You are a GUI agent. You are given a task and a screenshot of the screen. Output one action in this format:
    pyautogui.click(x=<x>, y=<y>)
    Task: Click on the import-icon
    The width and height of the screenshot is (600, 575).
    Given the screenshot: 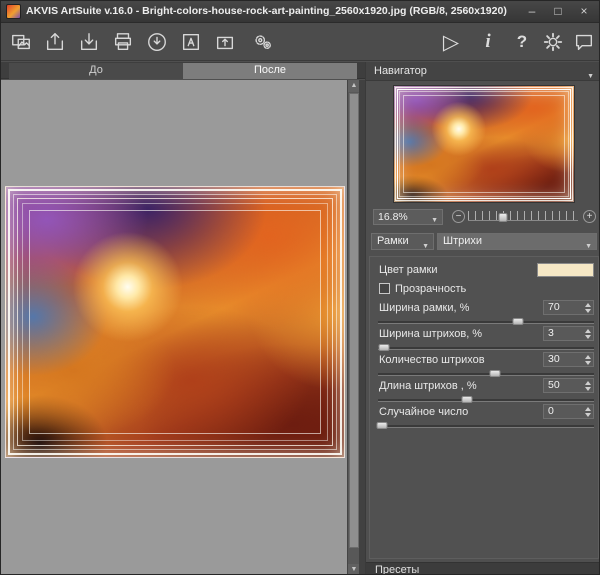 What is the action you would take?
    pyautogui.click(x=89, y=42)
    